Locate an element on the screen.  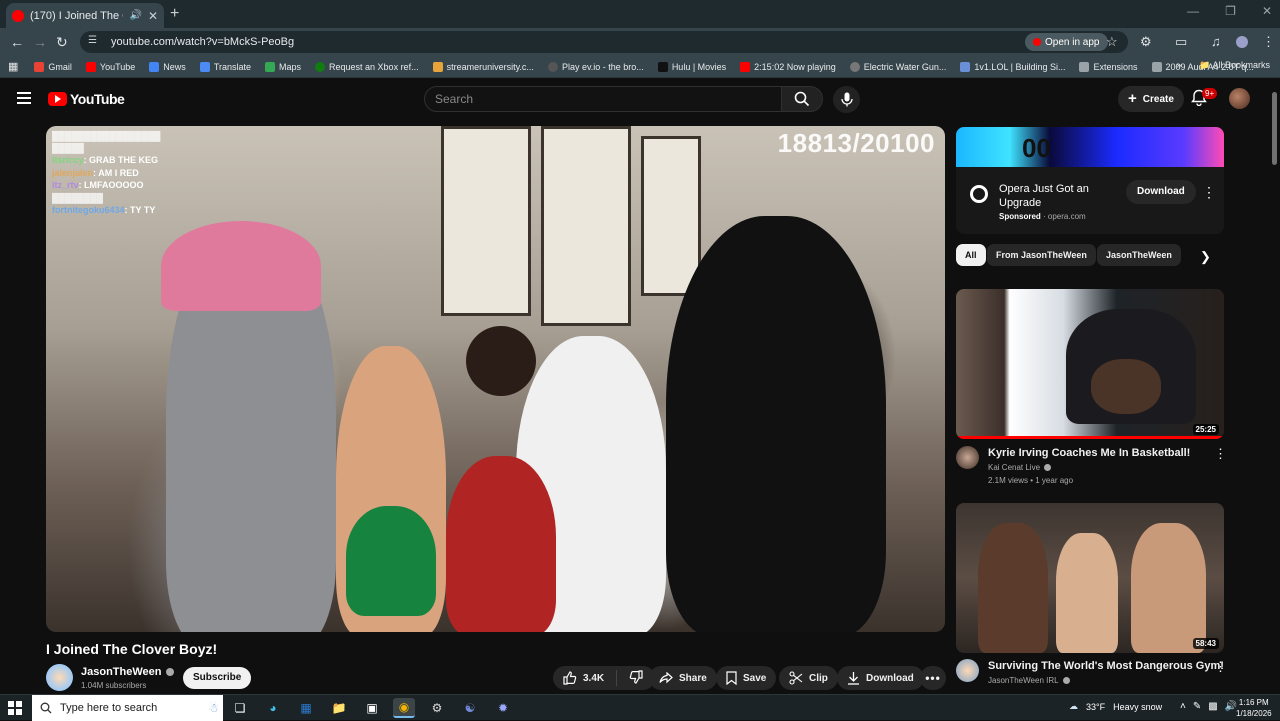
video-figure is located at coordinates (501, 361).